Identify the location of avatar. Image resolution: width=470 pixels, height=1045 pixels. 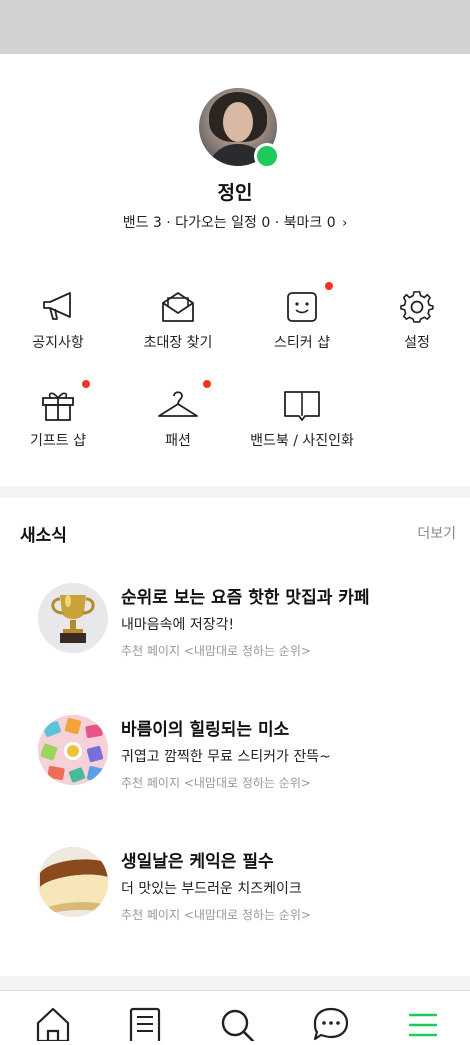
(239, 128).